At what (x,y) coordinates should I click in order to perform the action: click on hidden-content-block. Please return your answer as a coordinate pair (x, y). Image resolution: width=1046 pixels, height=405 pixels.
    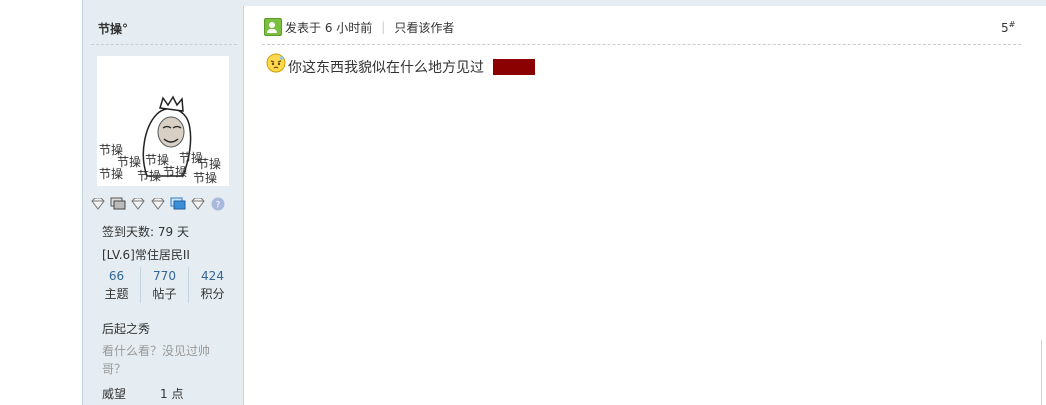
    Looking at the image, I should click on (514, 67).